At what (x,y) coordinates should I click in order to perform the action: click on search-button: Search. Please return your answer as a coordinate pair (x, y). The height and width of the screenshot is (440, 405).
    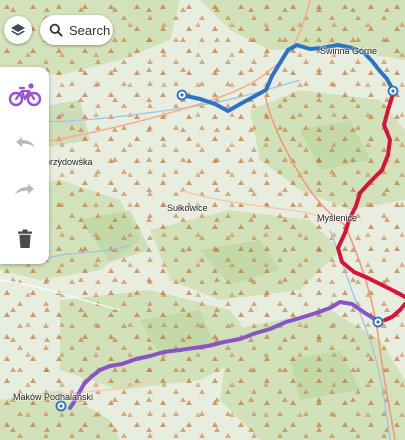
    Looking at the image, I should click on (76, 30).